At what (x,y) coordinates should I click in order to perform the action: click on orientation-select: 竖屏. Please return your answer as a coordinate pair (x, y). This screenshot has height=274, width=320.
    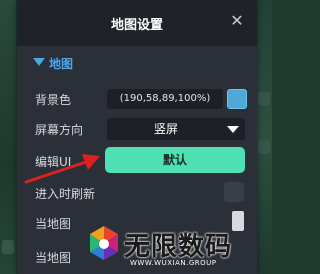
    Looking at the image, I should click on (176, 129).